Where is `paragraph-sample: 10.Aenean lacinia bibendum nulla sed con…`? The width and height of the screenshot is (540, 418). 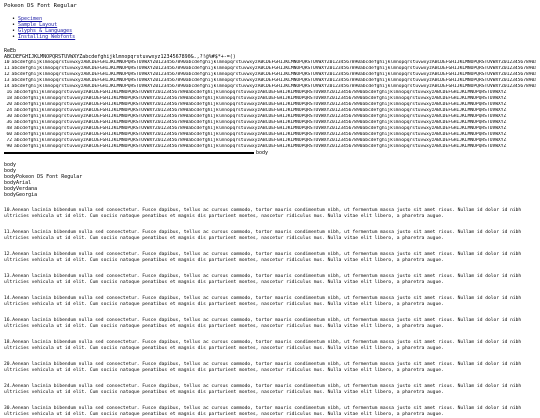
paragraph-sample: 10.Aenean lacinia bibendum nulla sed con… is located at coordinates (263, 213).